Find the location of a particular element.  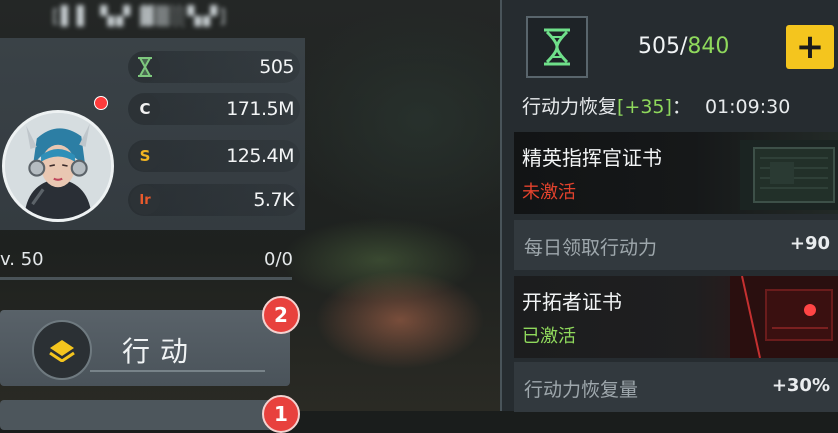

stamina-count: 505/840 is located at coordinates (683, 46).